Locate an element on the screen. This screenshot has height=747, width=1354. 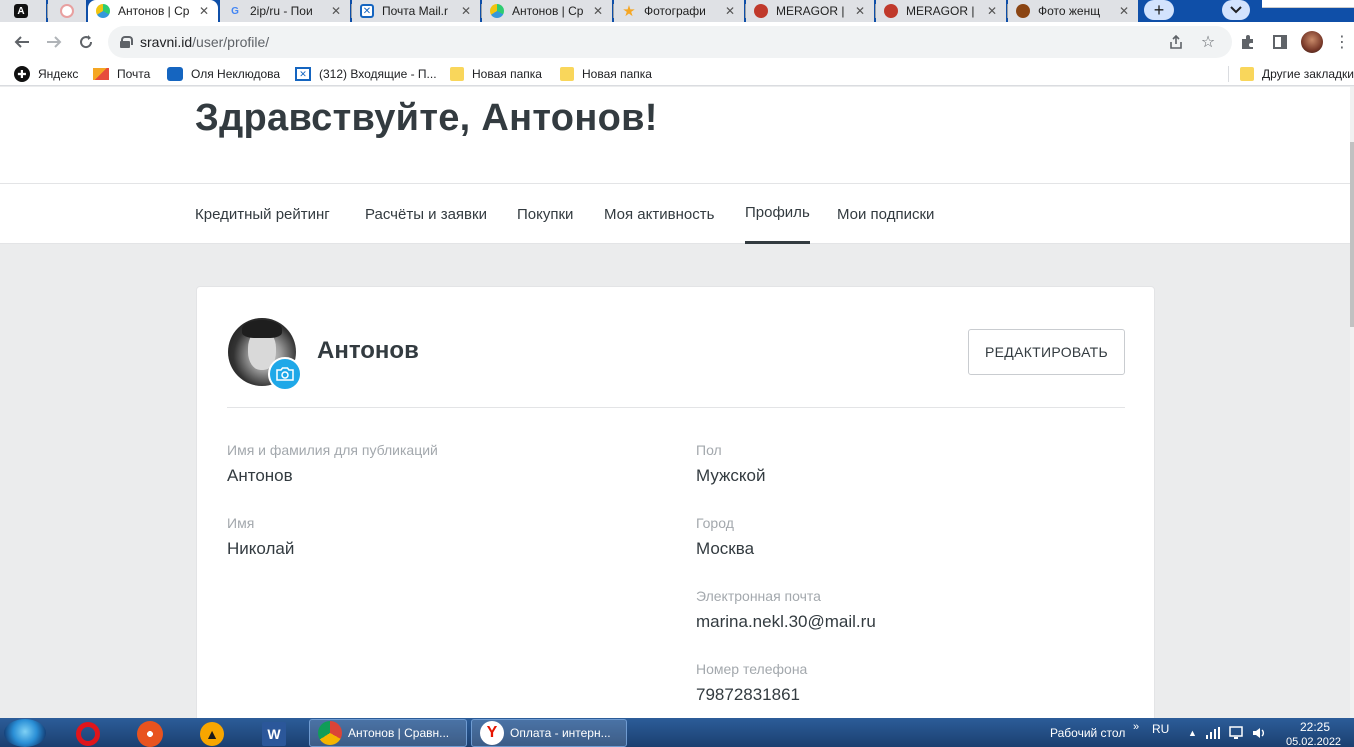
url-text: sravni.id/user/profile/ is located at coordinates (204, 42).